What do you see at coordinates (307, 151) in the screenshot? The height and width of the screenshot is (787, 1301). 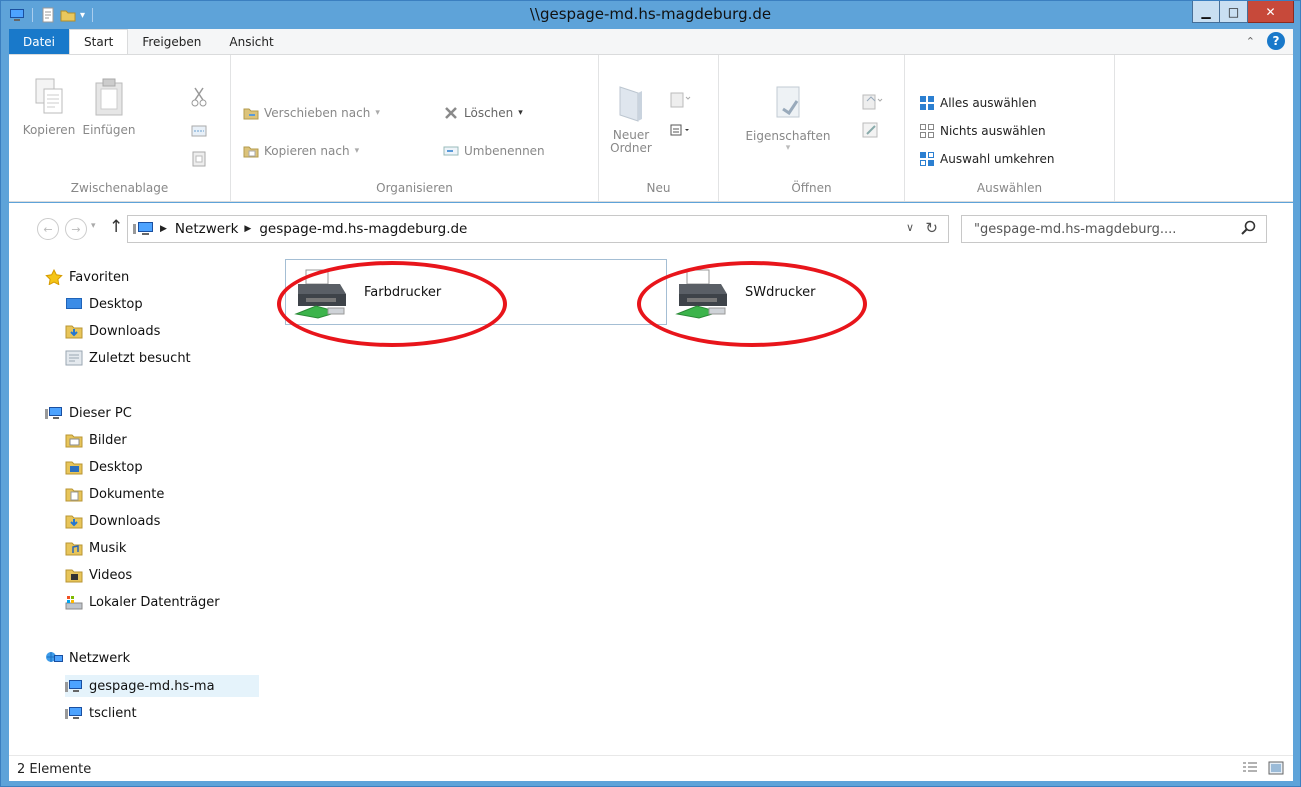 I see `copy-to-label: Kopieren nach` at bounding box center [307, 151].